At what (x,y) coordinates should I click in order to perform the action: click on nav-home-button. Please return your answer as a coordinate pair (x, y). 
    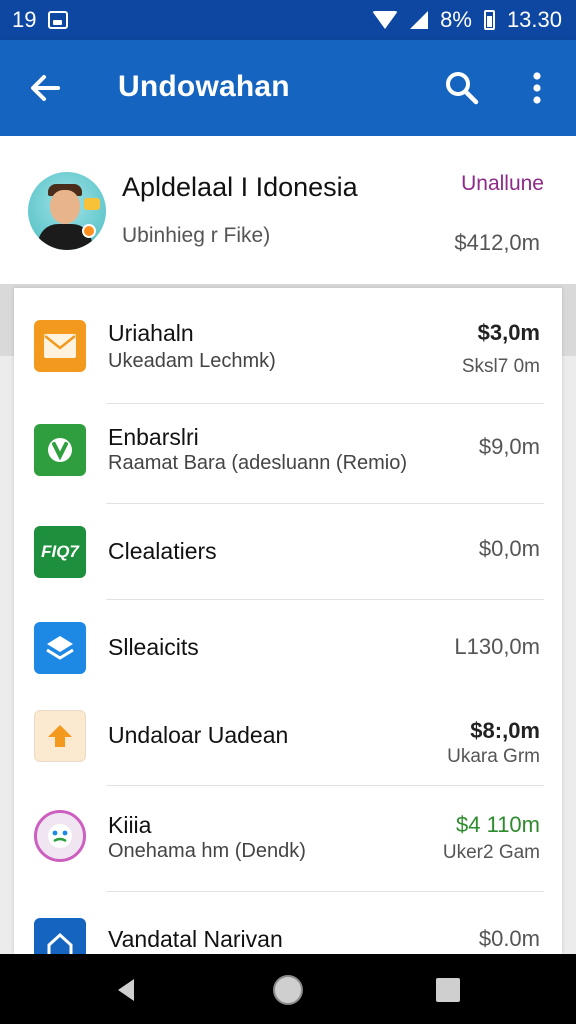
    Looking at the image, I should click on (288, 990).